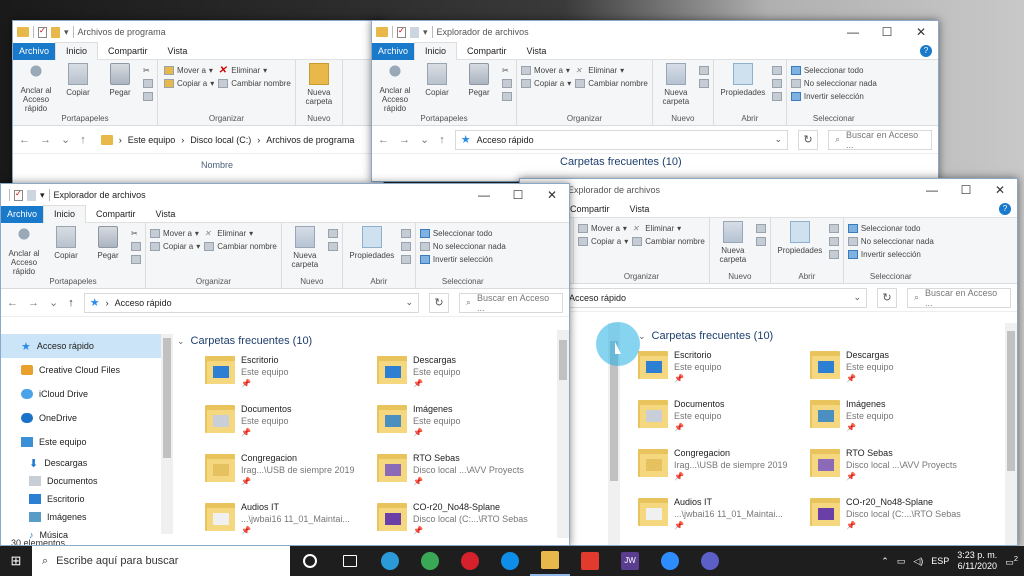 This screenshot has width=1024, height=576. What do you see at coordinates (510, 561) in the screenshot?
I see `taskbar-app-teamviewer` at bounding box center [510, 561].